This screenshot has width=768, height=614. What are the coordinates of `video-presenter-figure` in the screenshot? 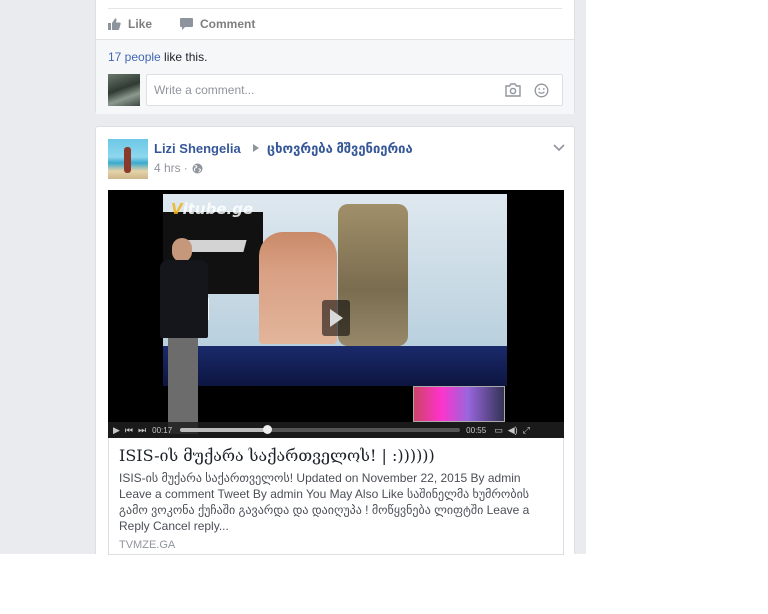 It's located at (184, 336).